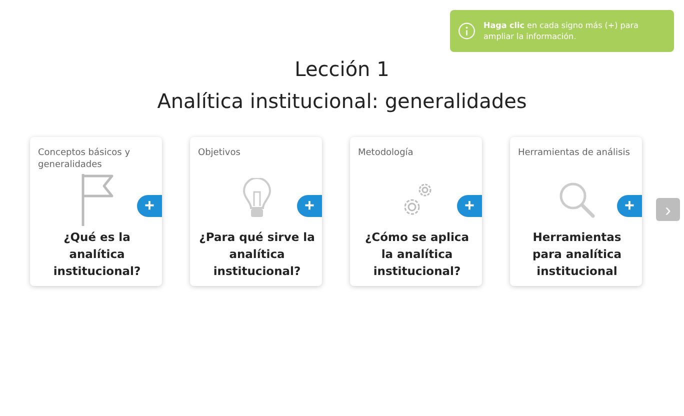  I want to click on card-category: Herramientas de análisis, so click(574, 153).